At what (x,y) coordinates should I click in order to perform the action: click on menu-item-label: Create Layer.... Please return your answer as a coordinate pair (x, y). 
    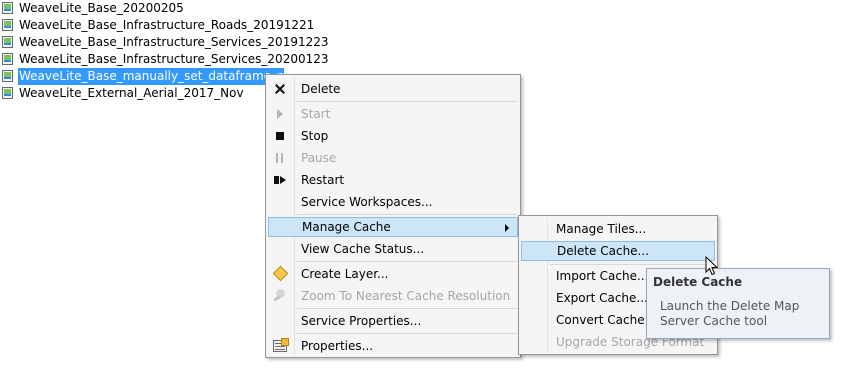
    Looking at the image, I should click on (345, 274).